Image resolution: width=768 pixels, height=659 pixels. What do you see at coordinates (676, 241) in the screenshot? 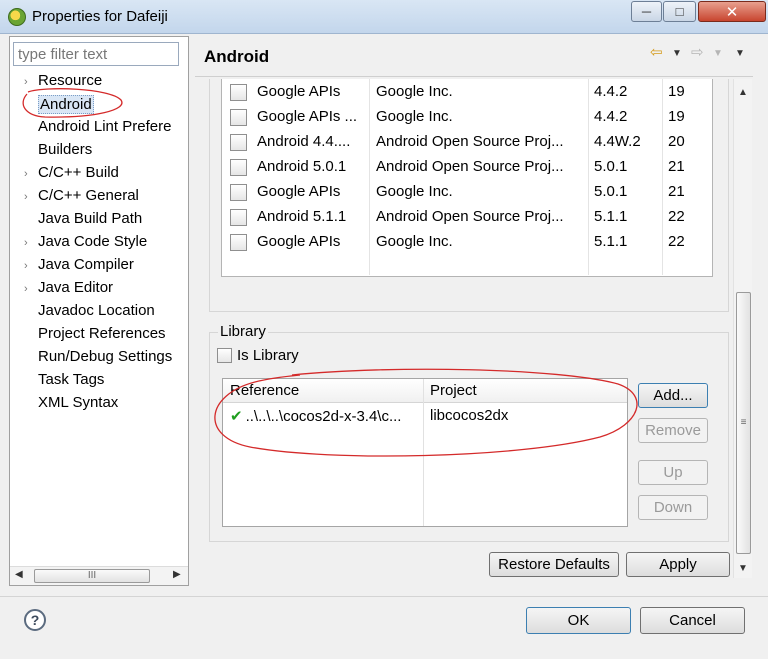
I see `target-api: 22` at bounding box center [676, 241].